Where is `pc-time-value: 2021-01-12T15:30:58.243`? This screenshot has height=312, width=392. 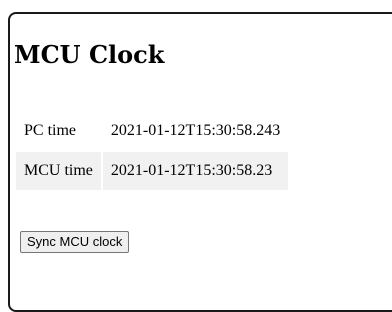 pc-time-value: 2021-01-12T15:30:58.243 is located at coordinates (195, 131).